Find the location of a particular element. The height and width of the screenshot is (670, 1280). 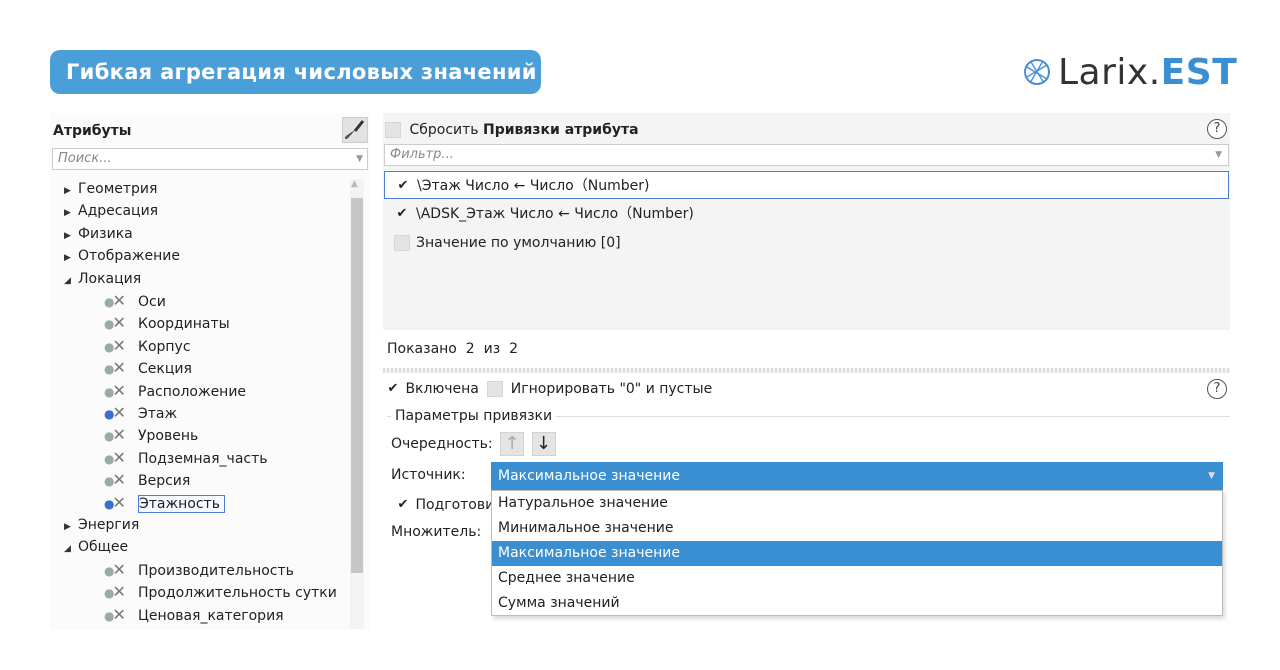

dropdown-option: Среднее значение is located at coordinates (857, 578).